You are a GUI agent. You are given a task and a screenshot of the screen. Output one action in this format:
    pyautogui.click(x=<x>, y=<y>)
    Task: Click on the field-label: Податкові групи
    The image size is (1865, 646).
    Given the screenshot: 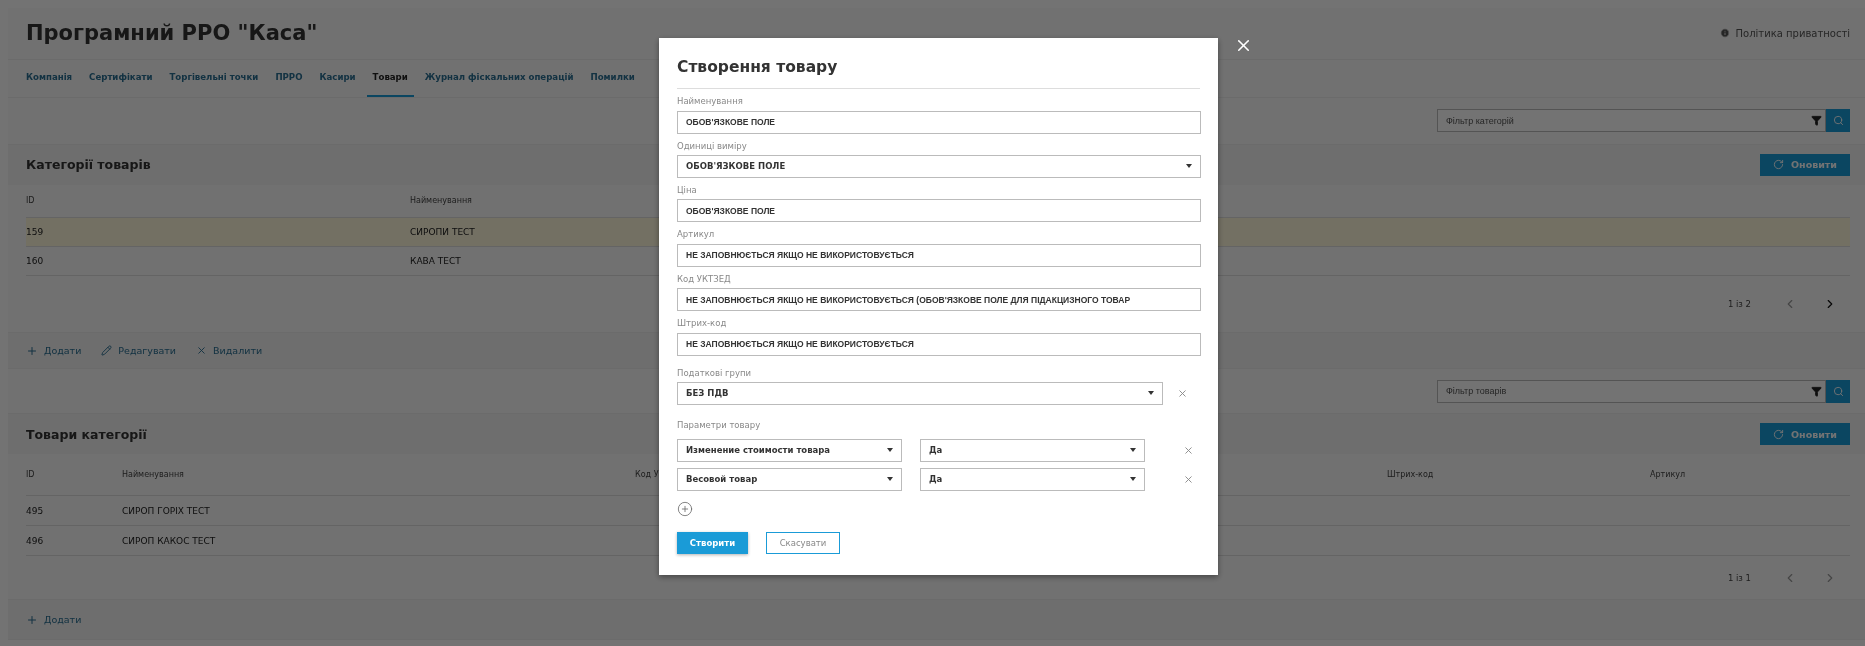 What is the action you would take?
    pyautogui.click(x=714, y=373)
    